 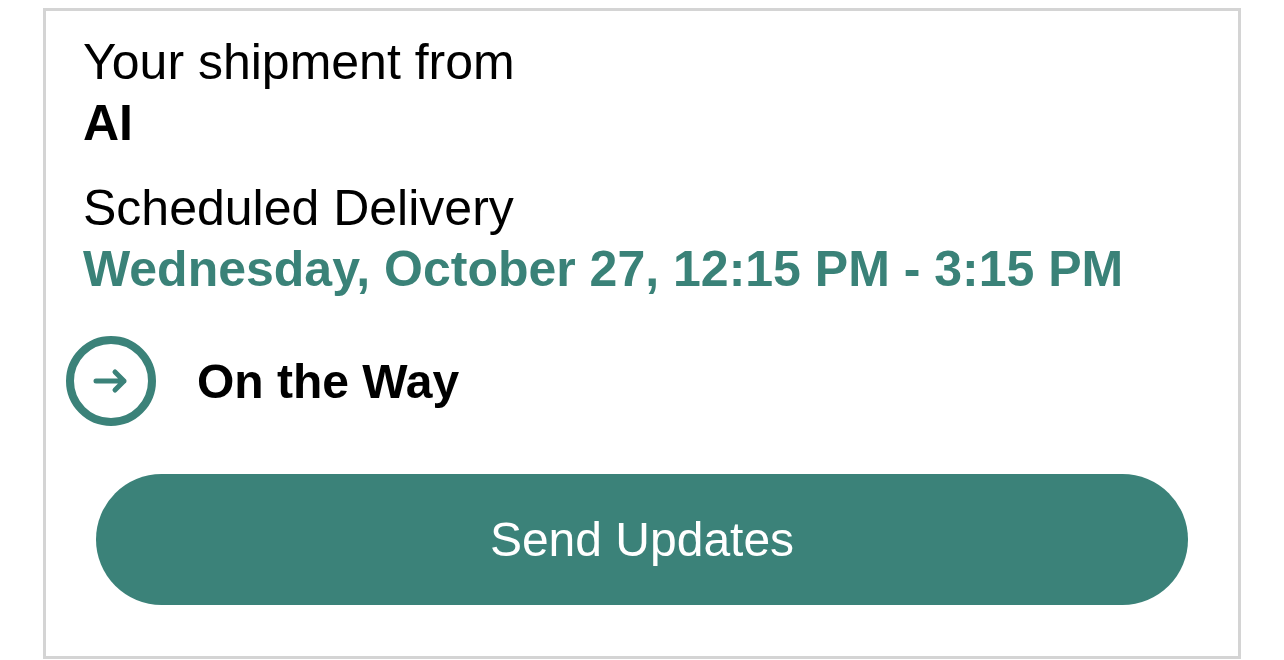 What do you see at coordinates (298, 208) in the screenshot?
I see `delivery-label: Scheduled Delivery` at bounding box center [298, 208].